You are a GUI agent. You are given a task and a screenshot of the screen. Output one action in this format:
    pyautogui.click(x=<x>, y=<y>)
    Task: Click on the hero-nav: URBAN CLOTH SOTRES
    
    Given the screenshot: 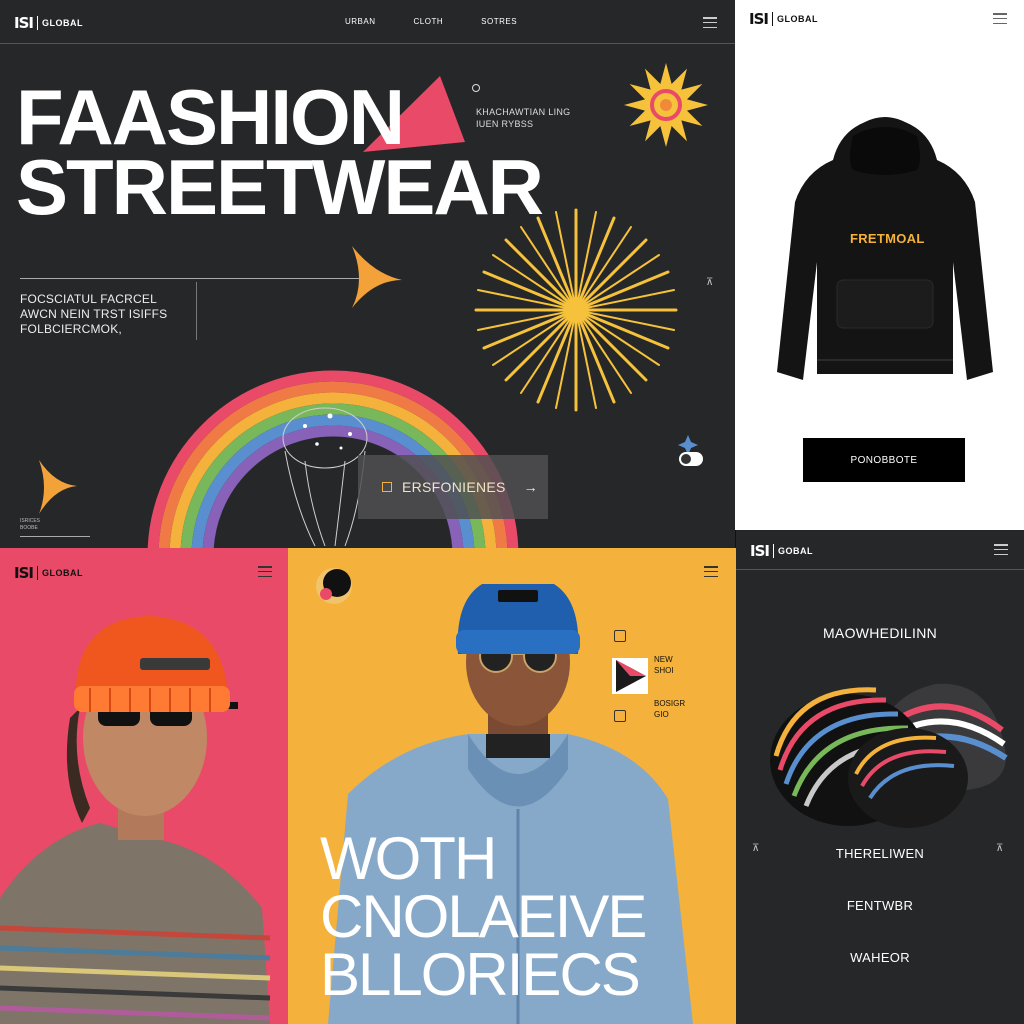 What is the action you would take?
    pyautogui.click(x=431, y=21)
    